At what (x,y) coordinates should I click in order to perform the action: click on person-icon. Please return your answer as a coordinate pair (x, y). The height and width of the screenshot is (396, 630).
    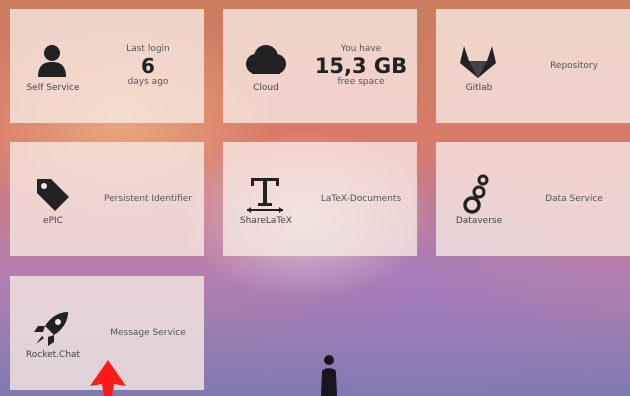
    Looking at the image, I should click on (52, 61).